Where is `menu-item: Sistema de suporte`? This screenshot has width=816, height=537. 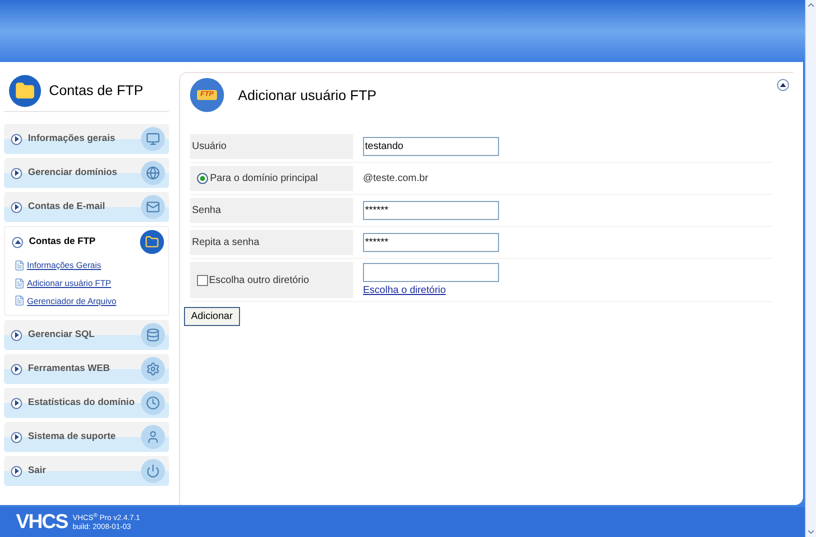 menu-item: Sistema de suporte is located at coordinates (86, 437).